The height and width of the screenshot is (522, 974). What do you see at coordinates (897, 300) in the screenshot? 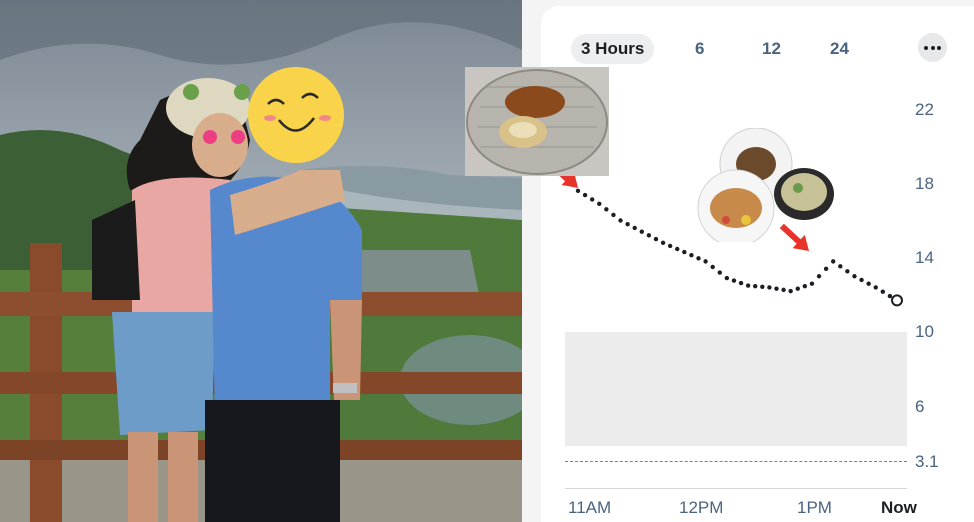
I see `latest-reading-marker` at bounding box center [897, 300].